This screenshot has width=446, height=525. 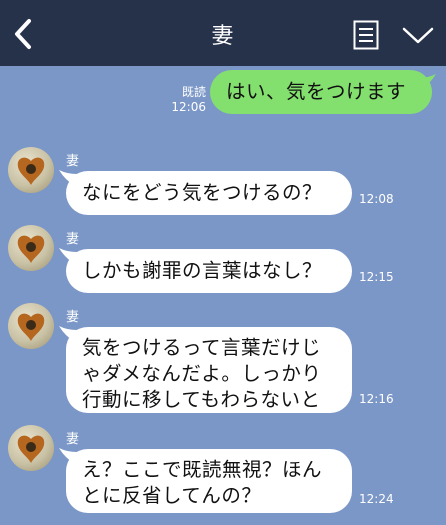 I want to click on message-bubble: しかも謝罪の言葉はなし？, so click(x=209, y=271).